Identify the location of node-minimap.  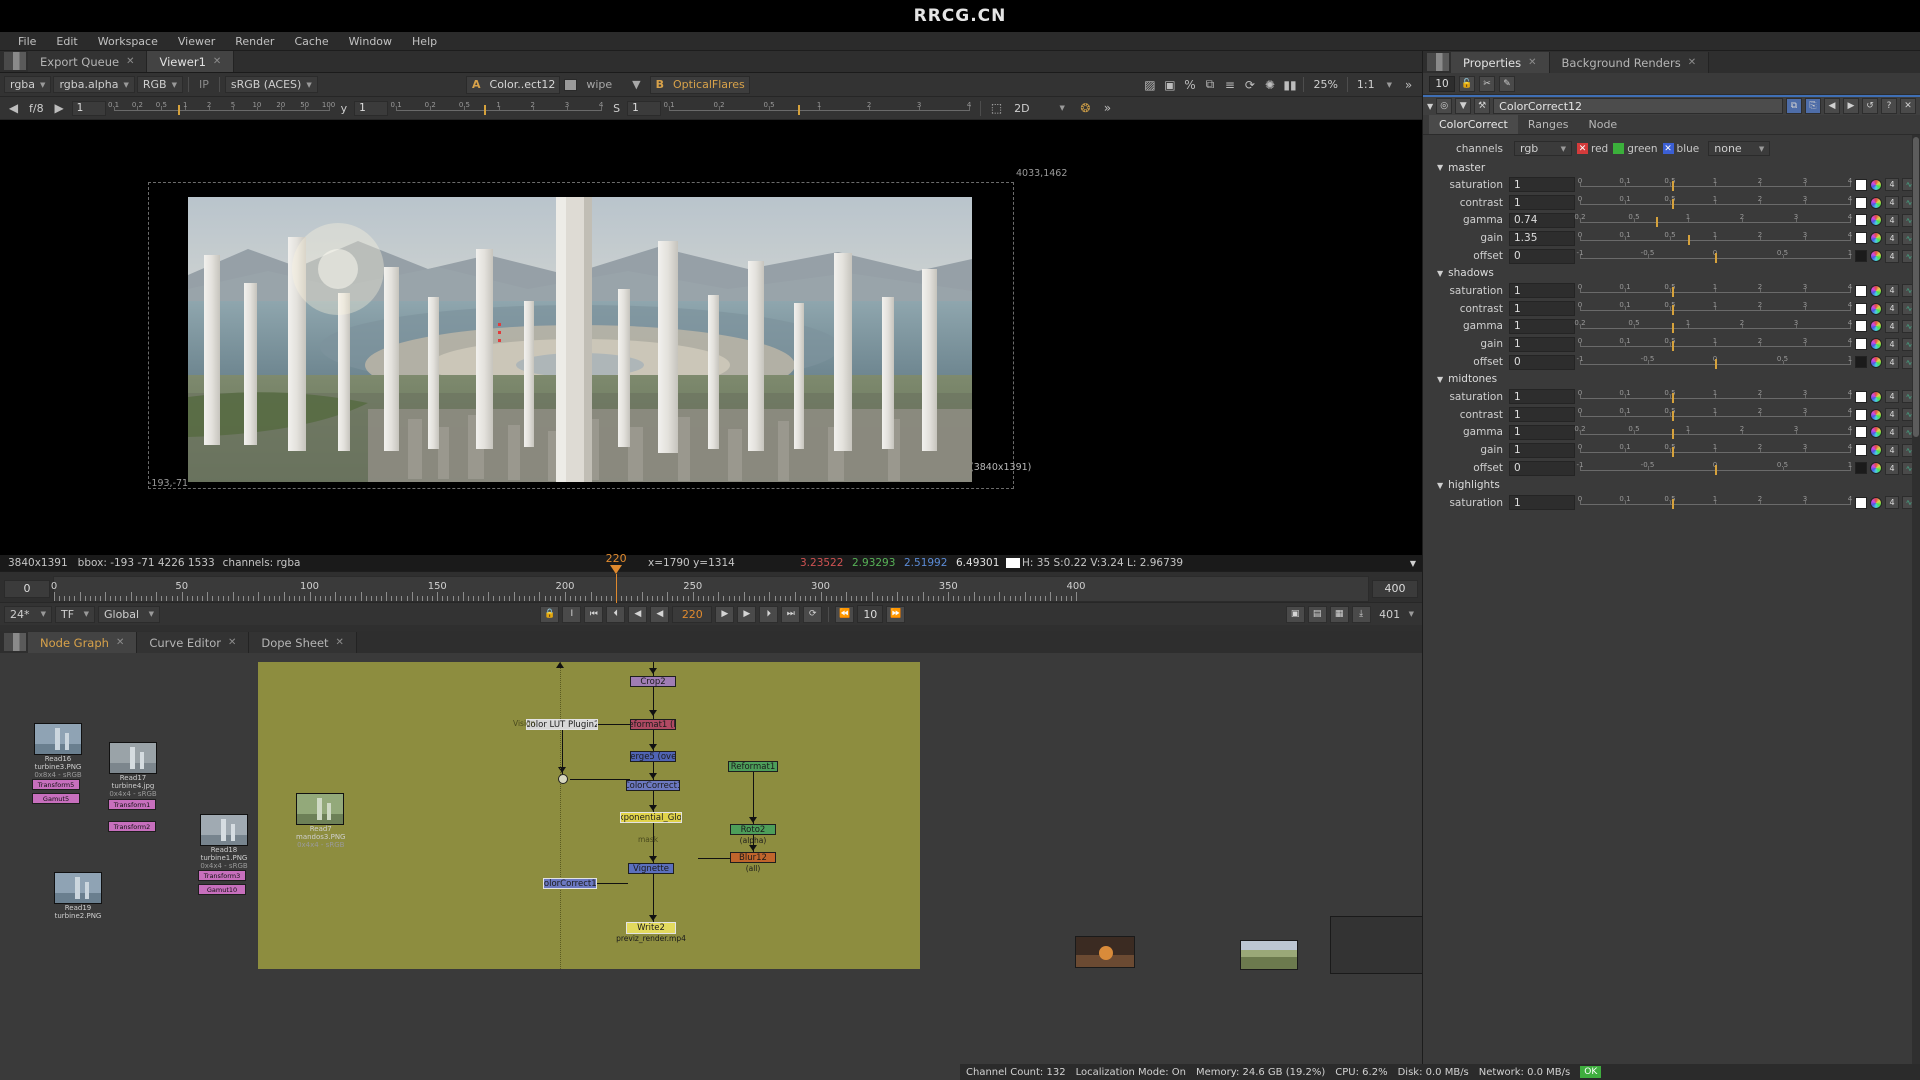
(1376, 945).